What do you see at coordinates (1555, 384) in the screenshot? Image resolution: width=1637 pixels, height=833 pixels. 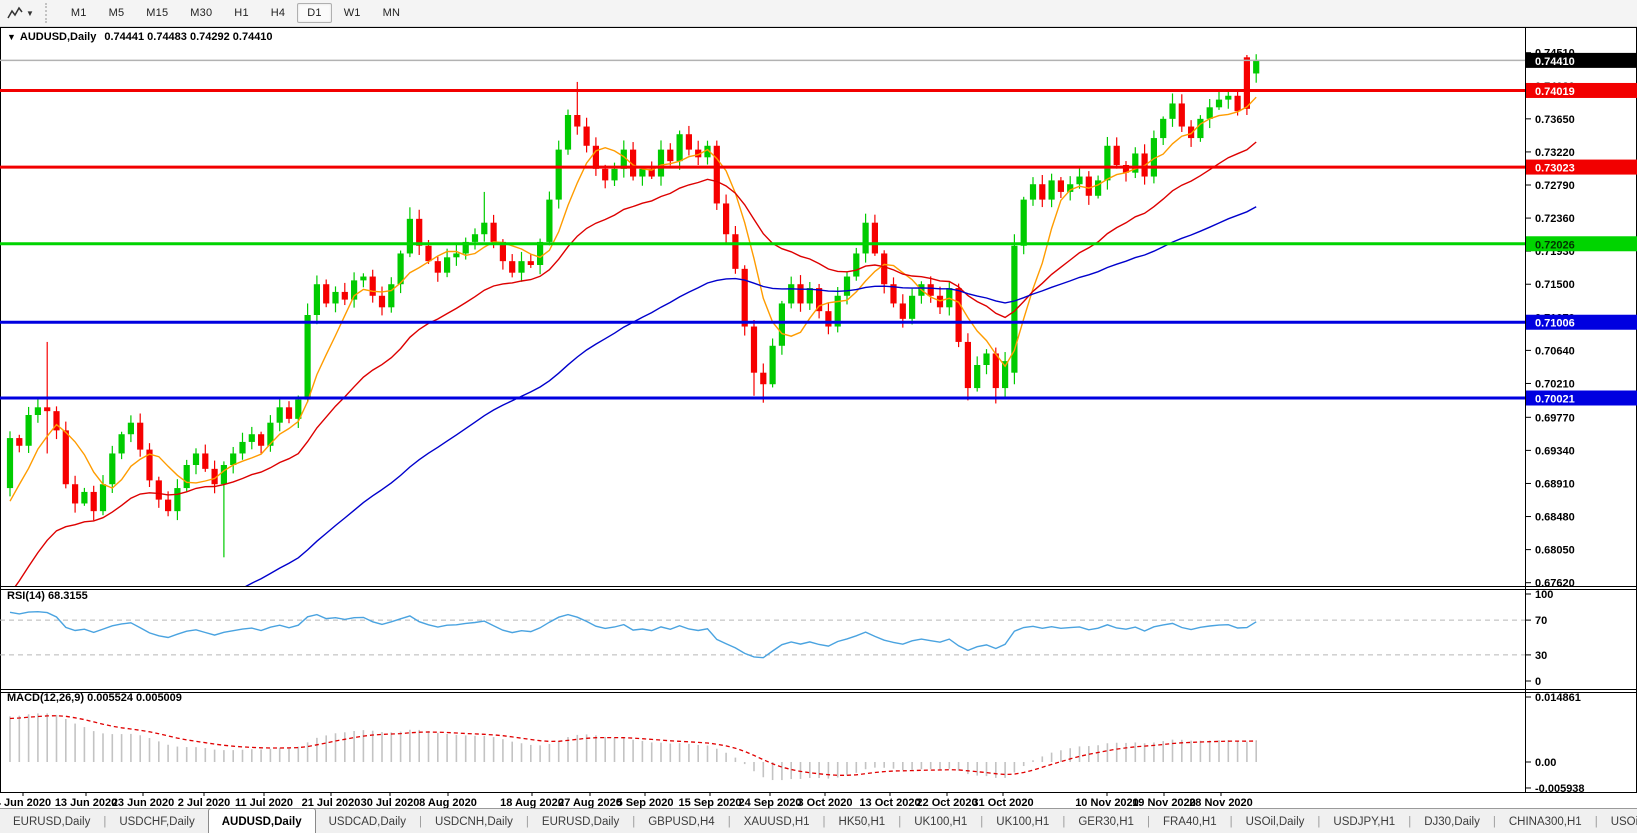 I see `price-tick-label: 0.70210` at bounding box center [1555, 384].